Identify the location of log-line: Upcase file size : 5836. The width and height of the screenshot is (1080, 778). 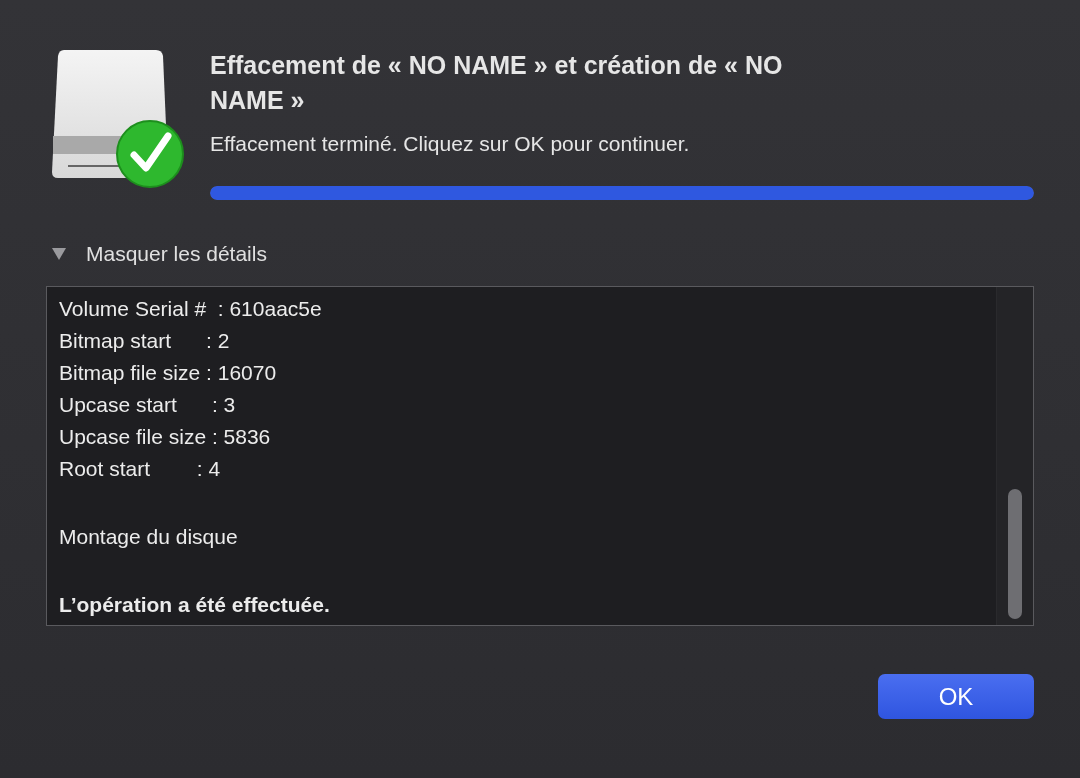
(165, 437).